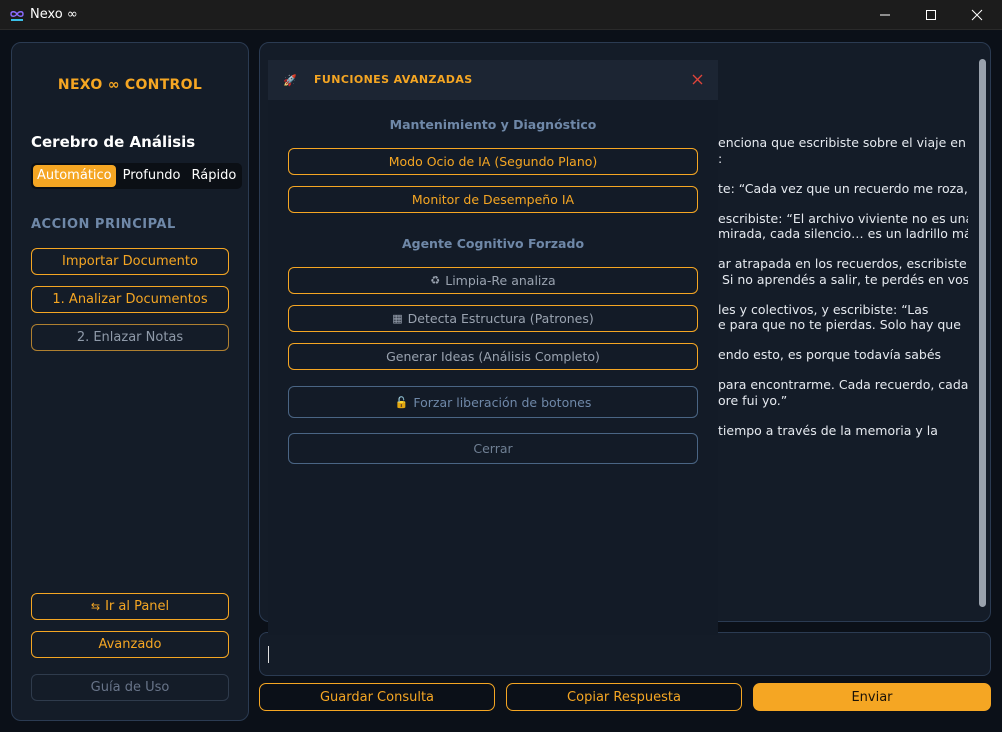  Describe the element at coordinates (113, 142) in the screenshot. I see `analysis-heading: Cerebro de Análisis` at that location.